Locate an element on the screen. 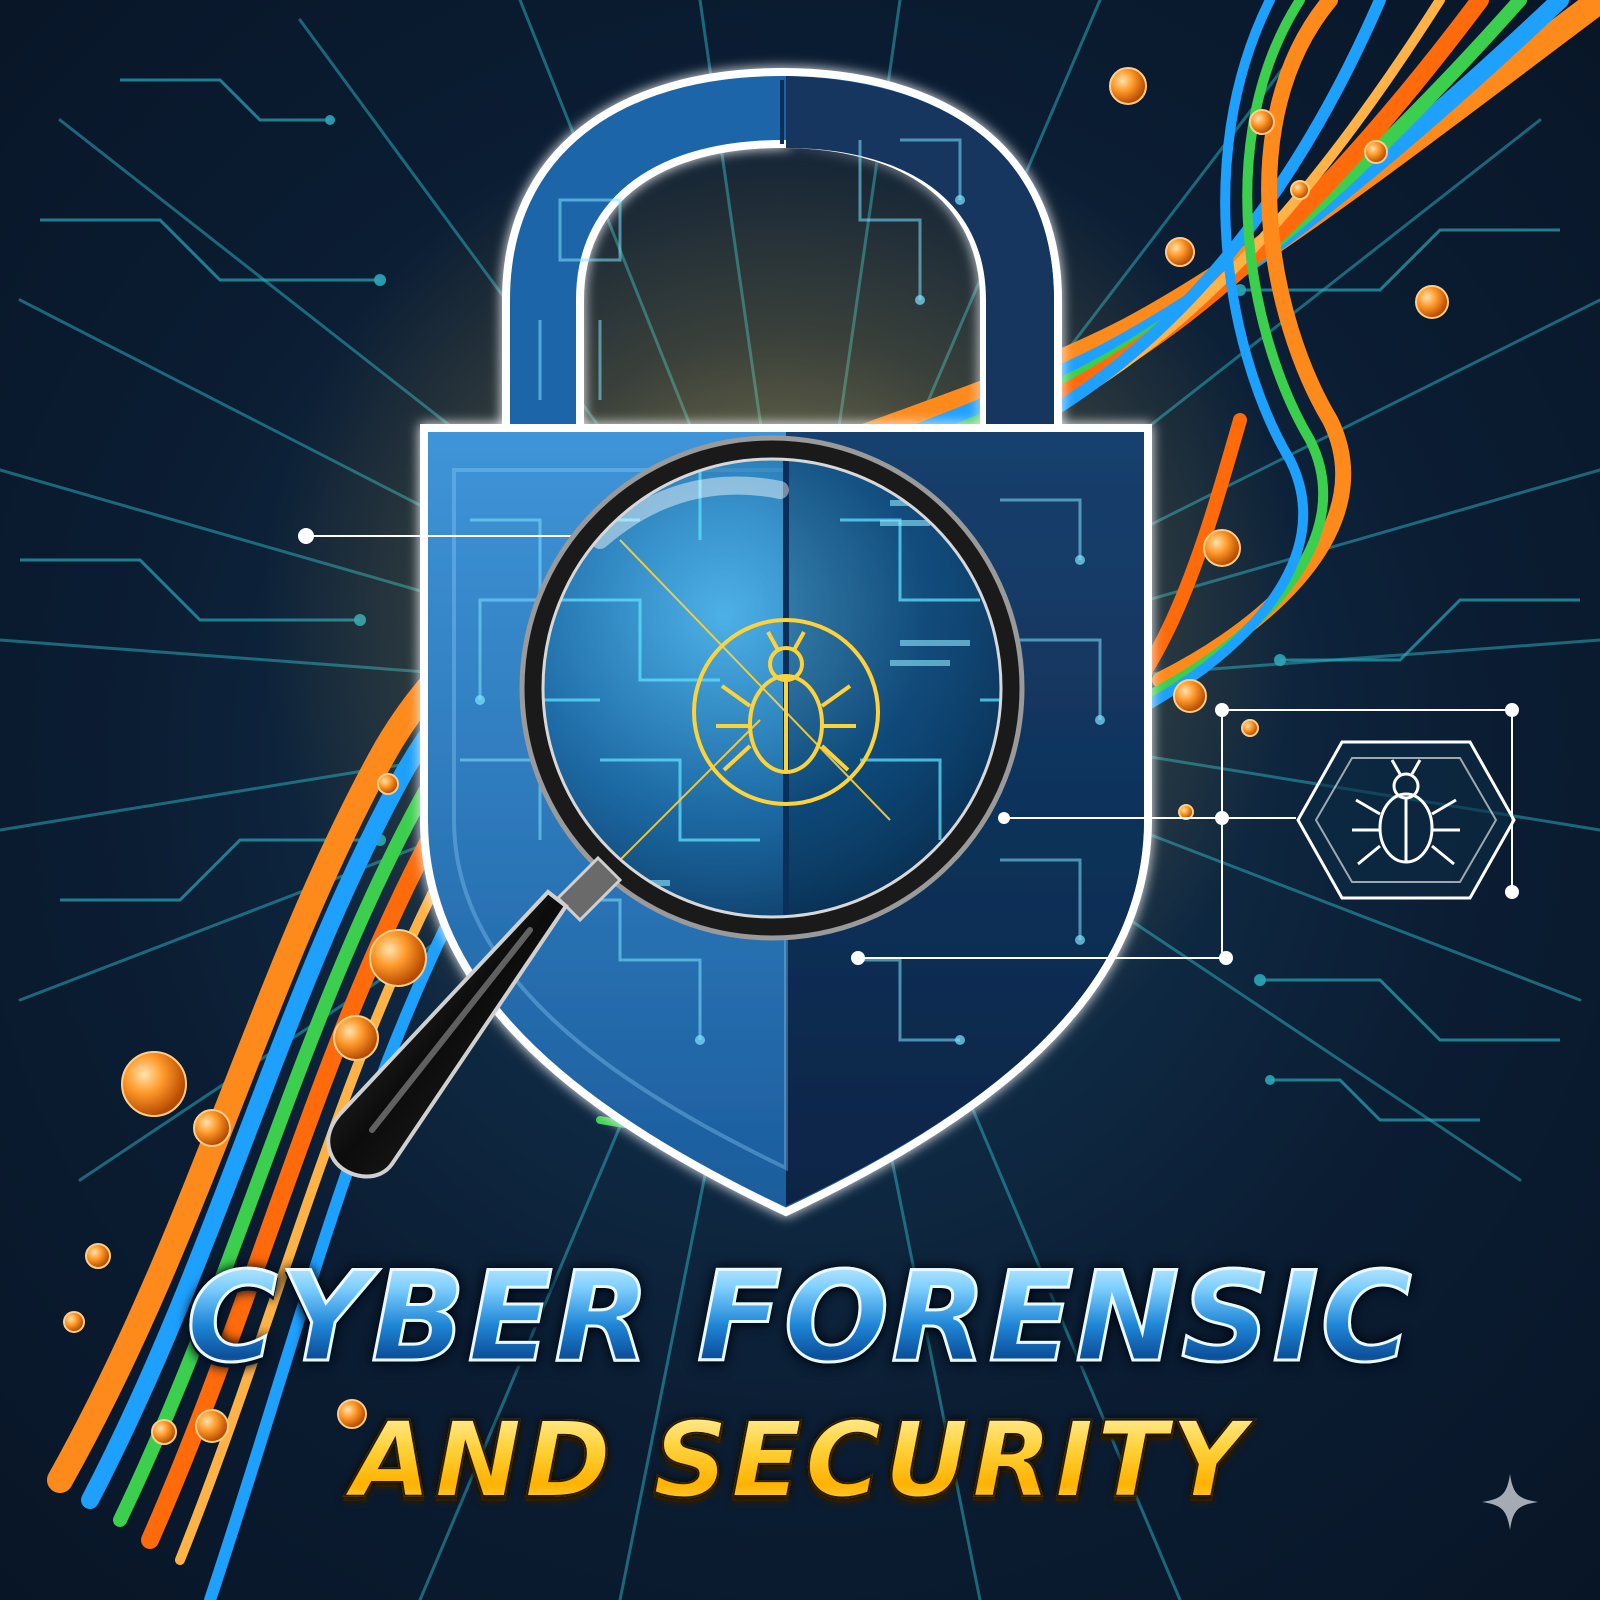 The width and height of the screenshot is (1600, 1600). sparkle-icon is located at coordinates (1510, 1502).